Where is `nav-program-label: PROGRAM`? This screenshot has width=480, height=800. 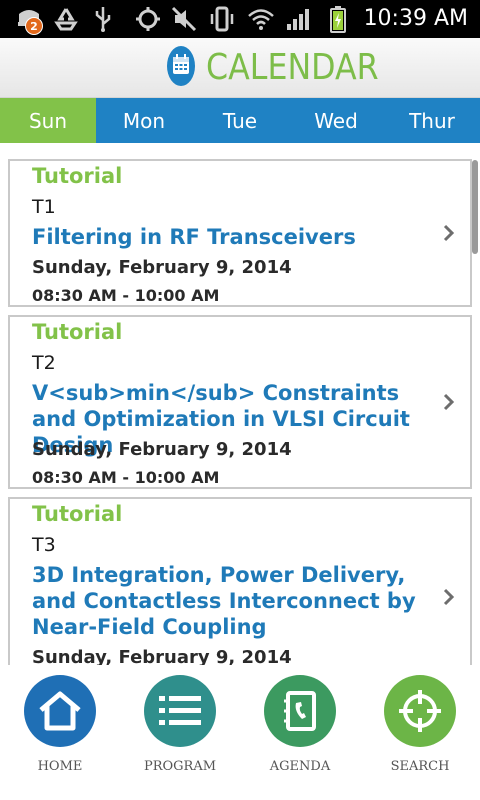
nav-program-label: PROGRAM is located at coordinates (180, 766).